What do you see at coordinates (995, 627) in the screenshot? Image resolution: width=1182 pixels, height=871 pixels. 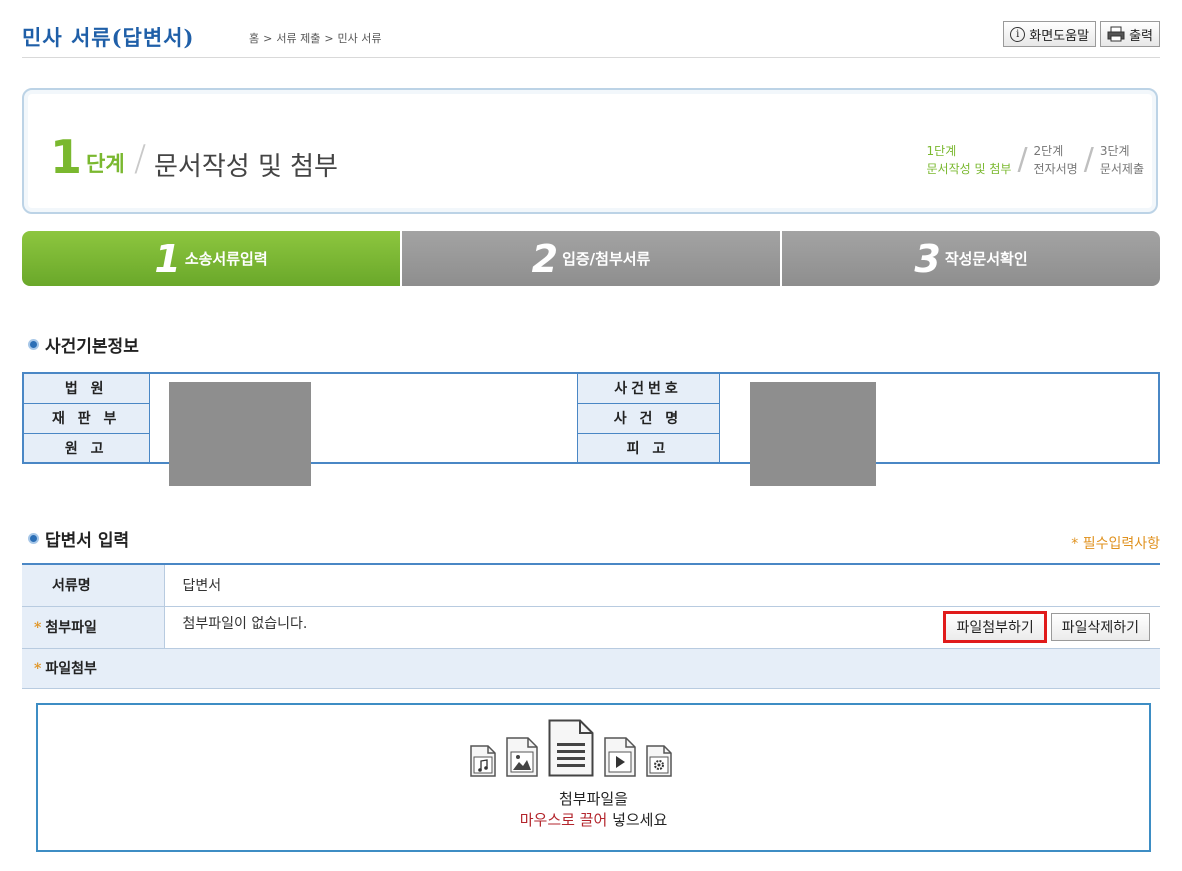 I see `attach-file-button: 파일첨부하기` at bounding box center [995, 627].